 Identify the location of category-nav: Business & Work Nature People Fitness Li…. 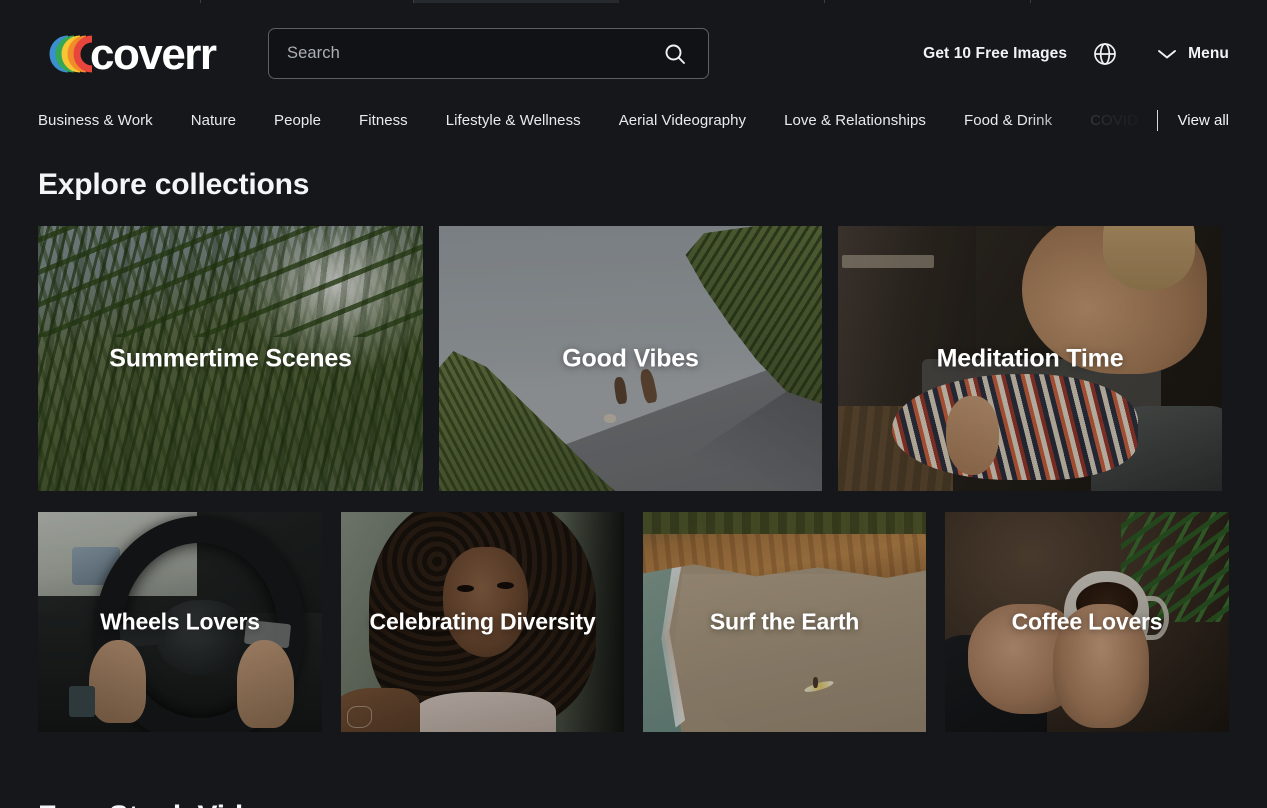
(633, 120).